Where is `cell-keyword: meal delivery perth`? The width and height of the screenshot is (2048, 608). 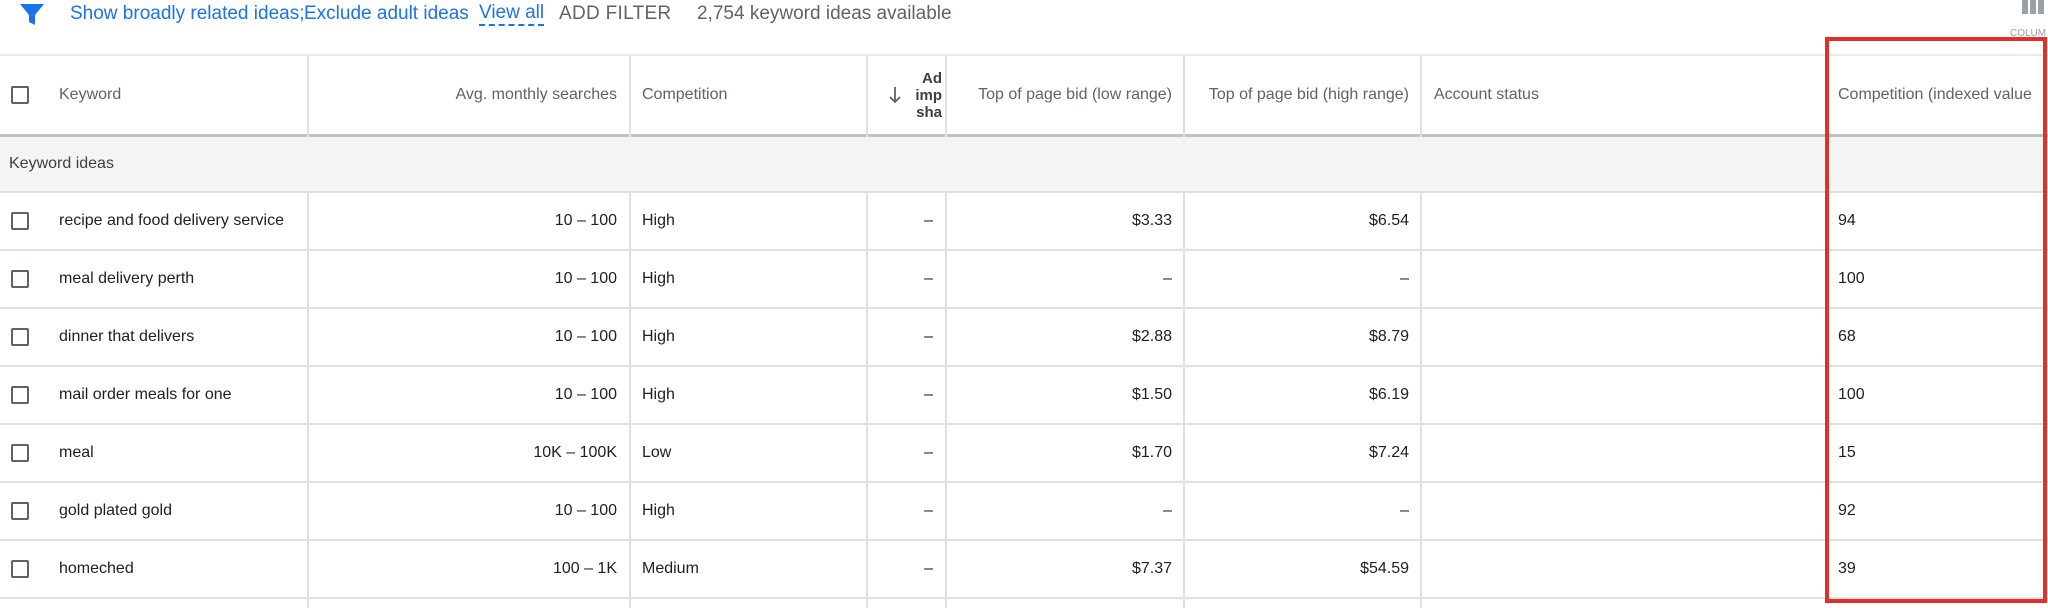 cell-keyword: meal delivery perth is located at coordinates (178, 279).